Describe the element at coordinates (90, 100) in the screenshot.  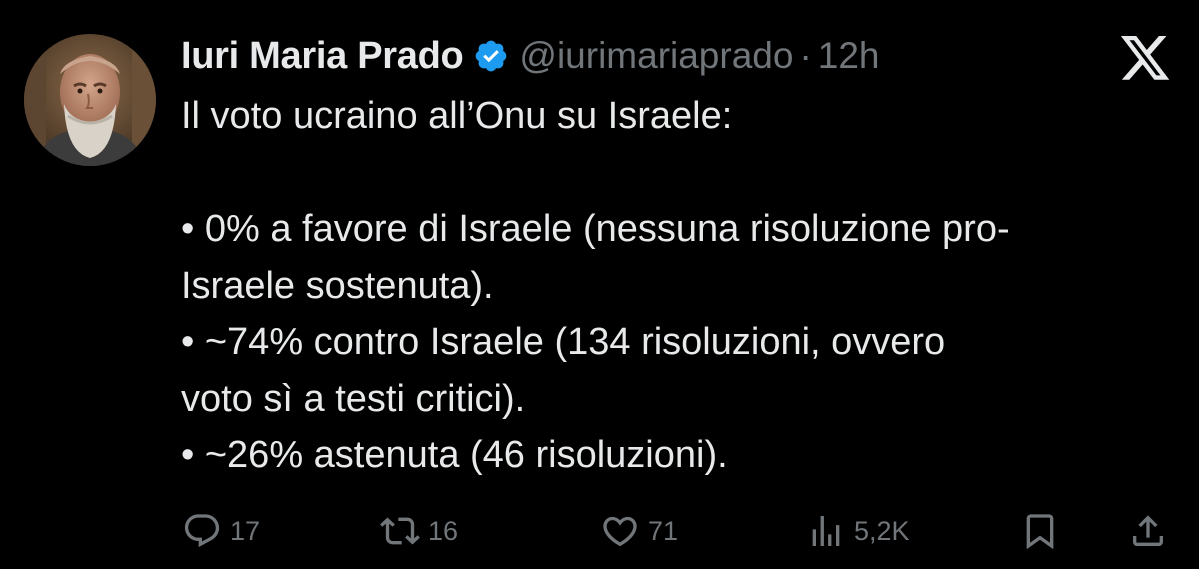
I see `avatar` at that location.